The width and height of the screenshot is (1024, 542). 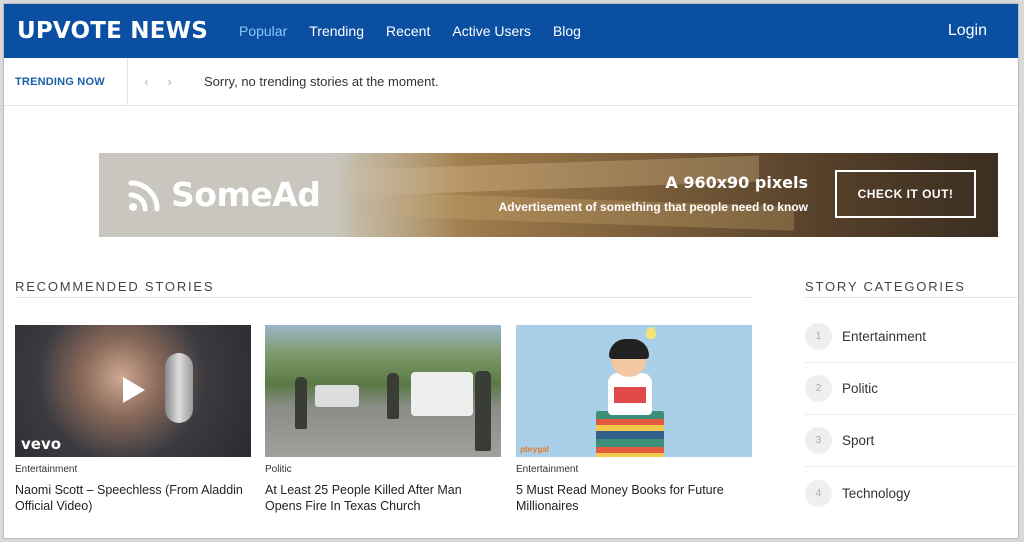 What do you see at coordinates (818, 493) in the screenshot?
I see `category-number: 4` at bounding box center [818, 493].